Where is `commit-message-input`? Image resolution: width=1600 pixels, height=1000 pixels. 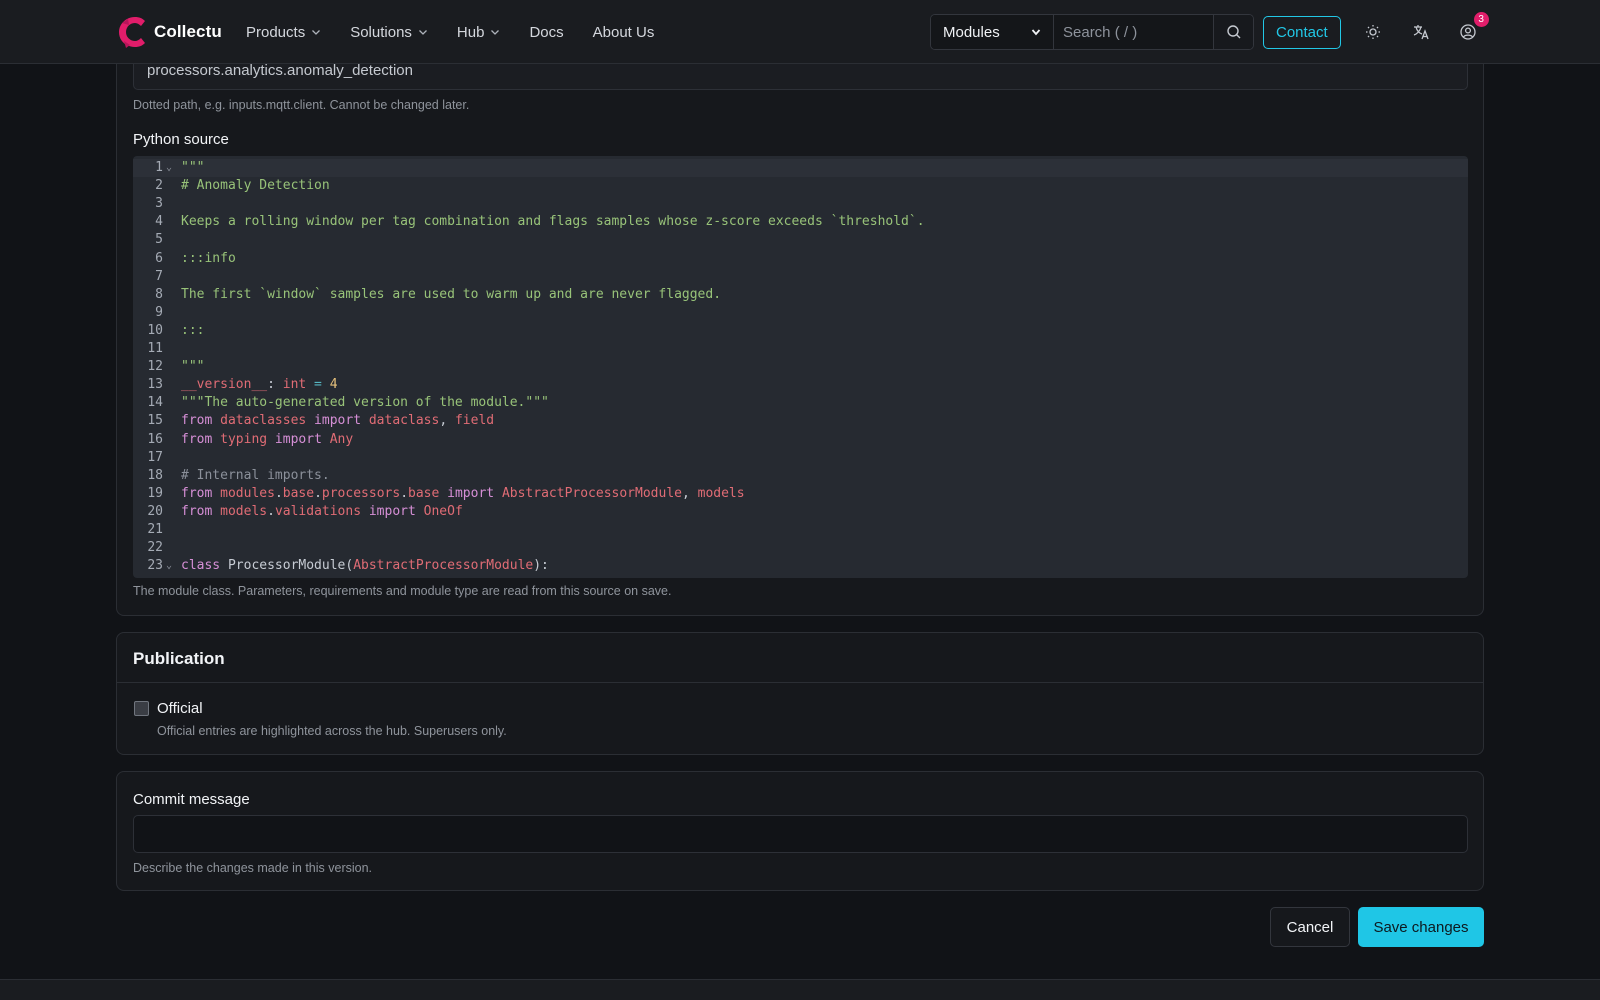
commit-message-input is located at coordinates (800, 834).